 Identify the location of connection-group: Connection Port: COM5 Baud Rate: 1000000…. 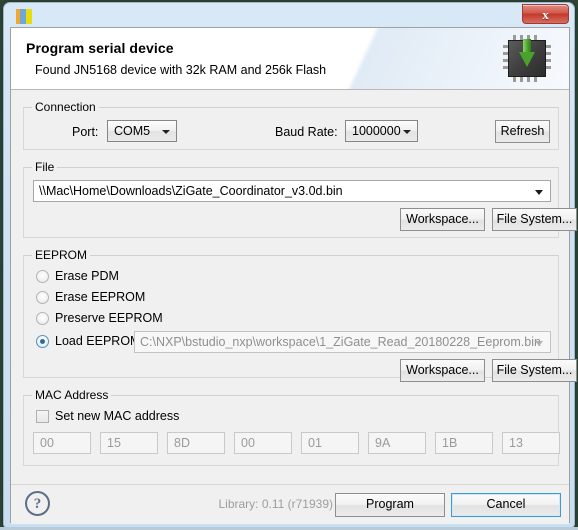
(291, 125).